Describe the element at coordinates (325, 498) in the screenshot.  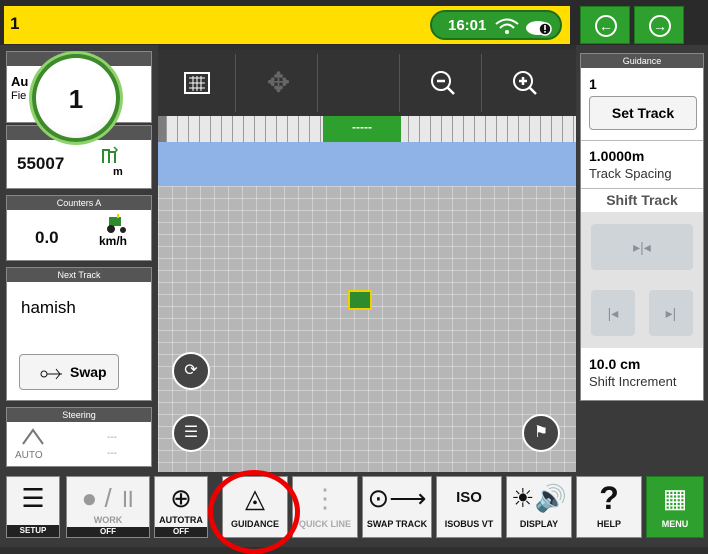
I see `quick-line-icon: ⋮` at that location.